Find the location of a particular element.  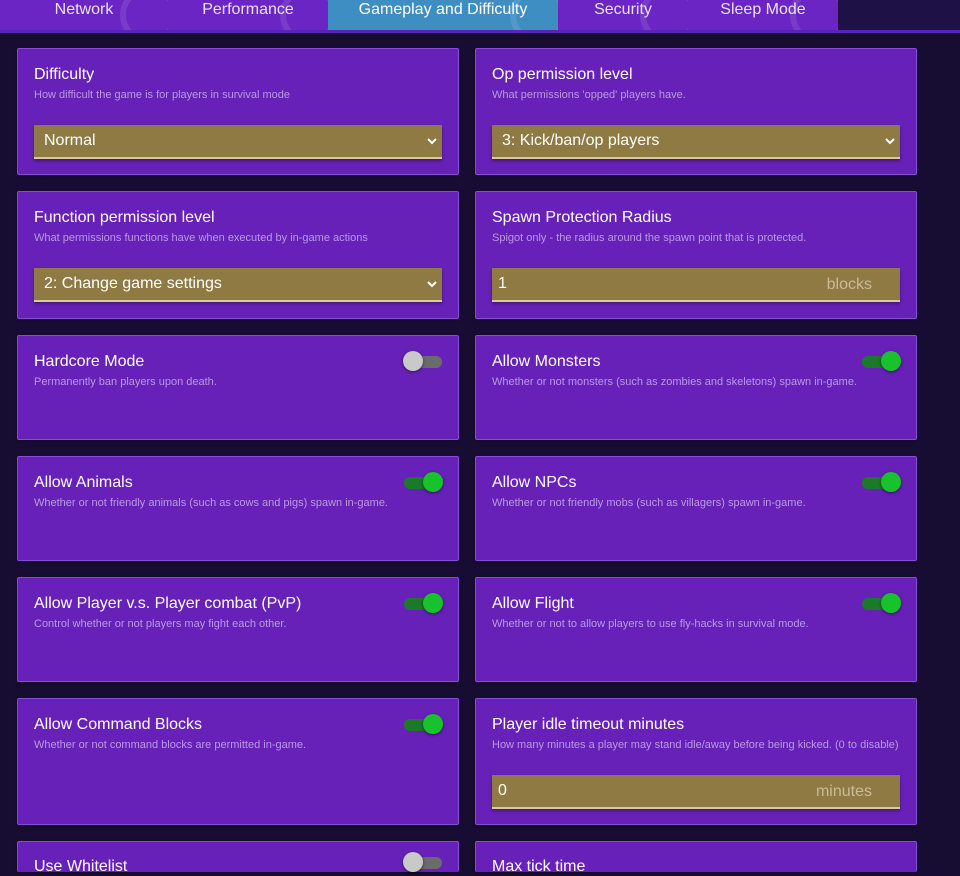

tab-sleep-mode: Sleep Mode is located at coordinates (763, 15).